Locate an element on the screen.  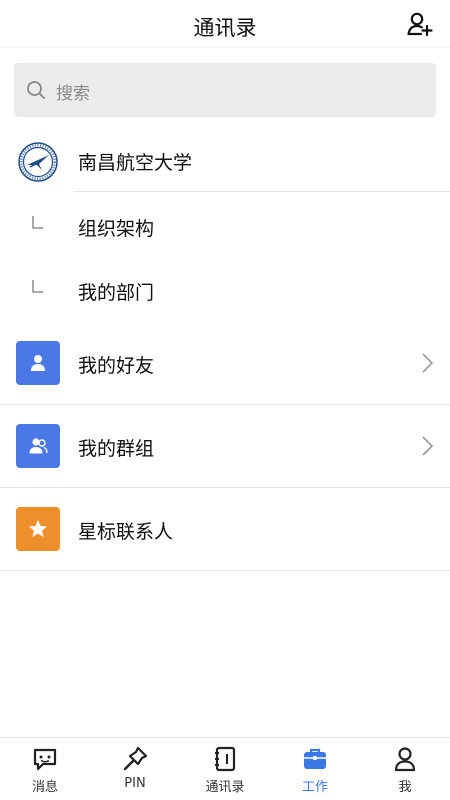
header: 通讯录 is located at coordinates (225, 24).